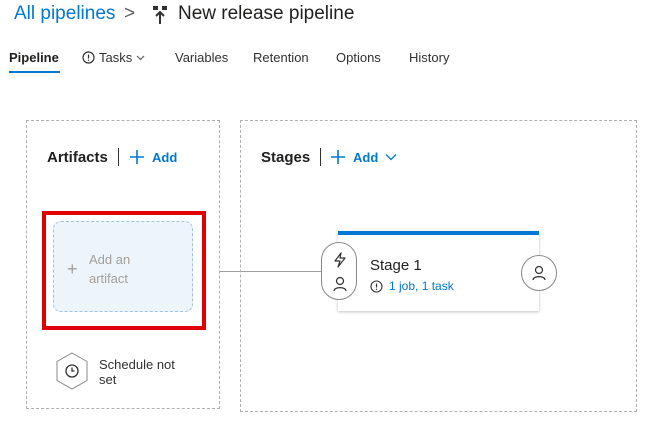  Describe the element at coordinates (320, 157) in the screenshot. I see `stages-divider` at that location.